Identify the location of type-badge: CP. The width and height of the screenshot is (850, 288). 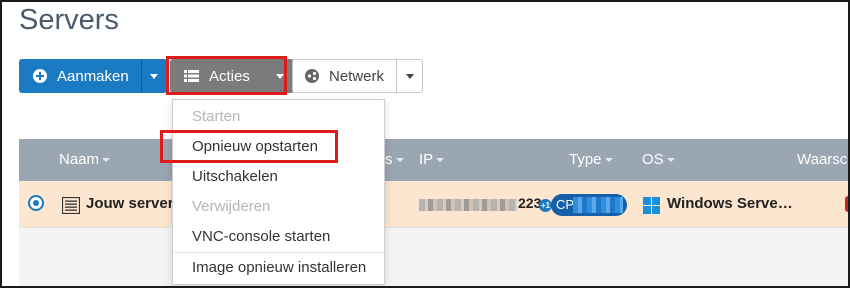
(589, 205).